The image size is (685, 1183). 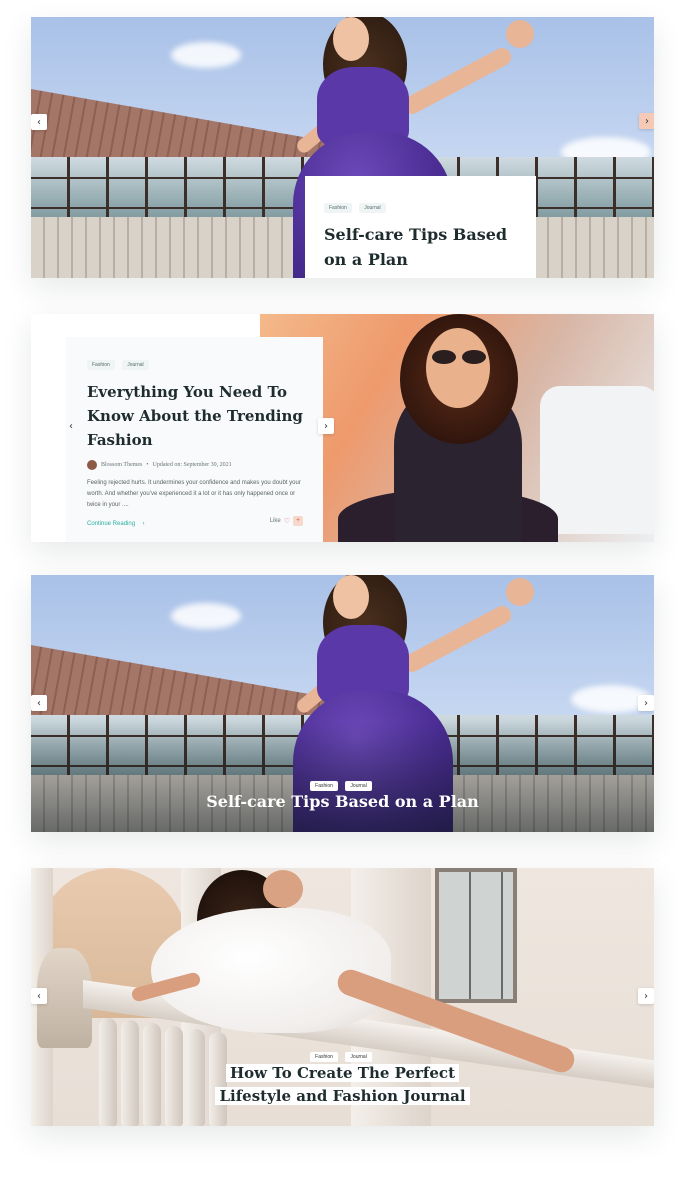 I want to click on like-label: Like, so click(x=275, y=521).